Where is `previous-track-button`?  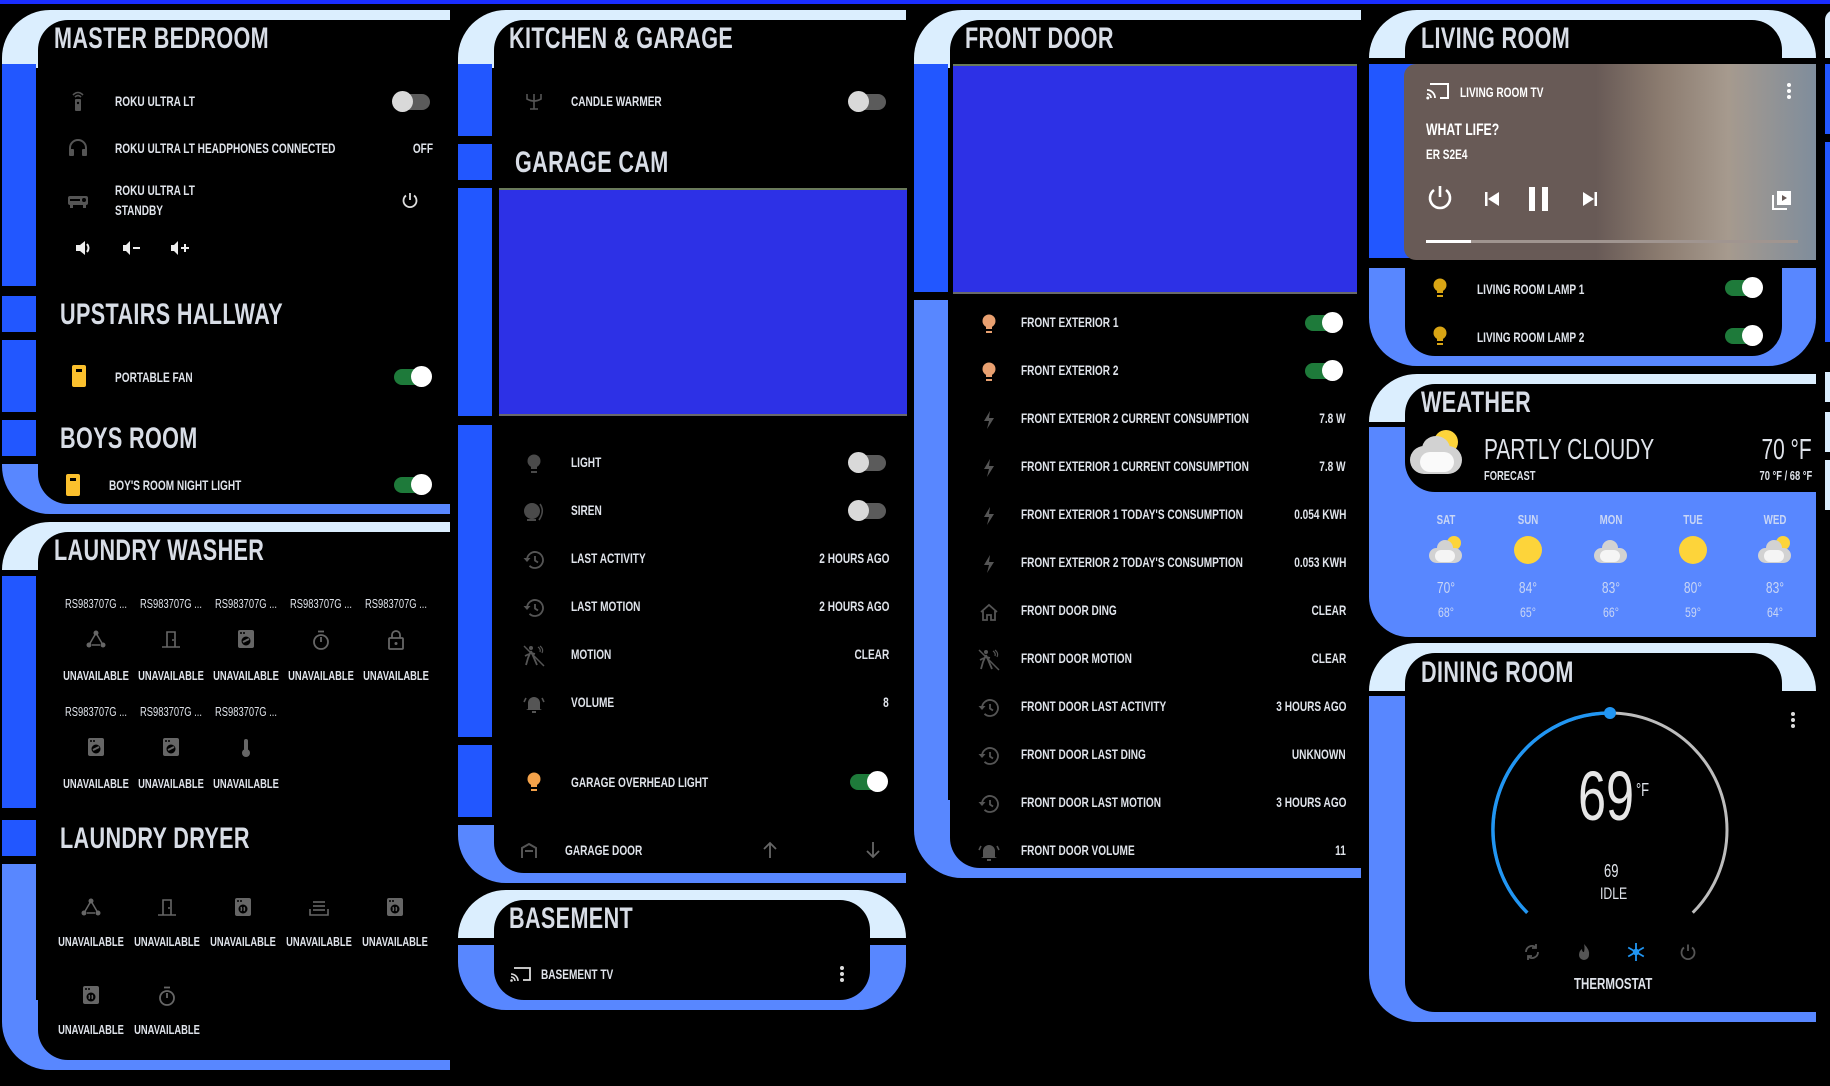
previous-track-button is located at coordinates (1492, 201).